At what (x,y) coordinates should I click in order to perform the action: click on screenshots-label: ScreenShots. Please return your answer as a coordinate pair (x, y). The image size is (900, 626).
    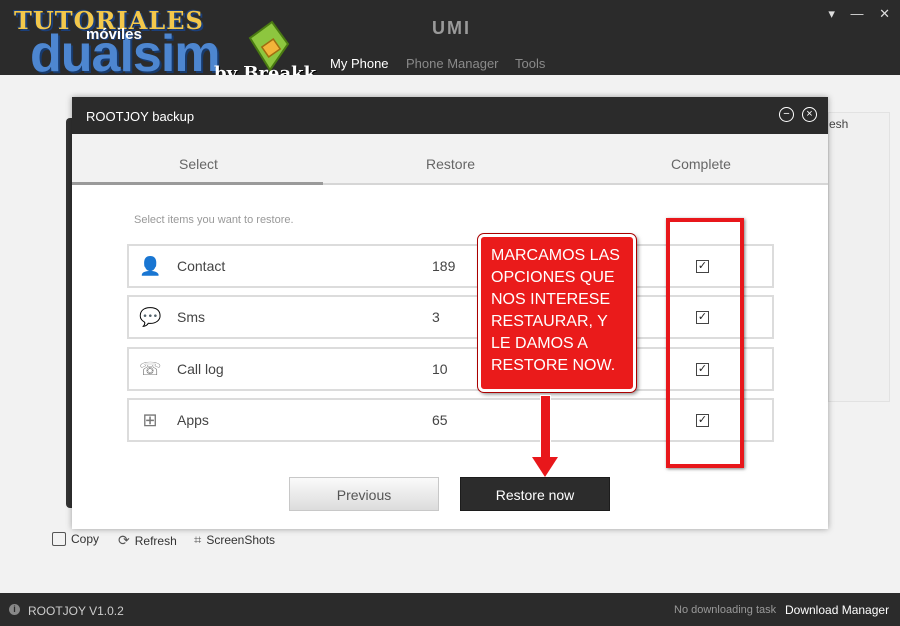
    Looking at the image, I should click on (241, 540).